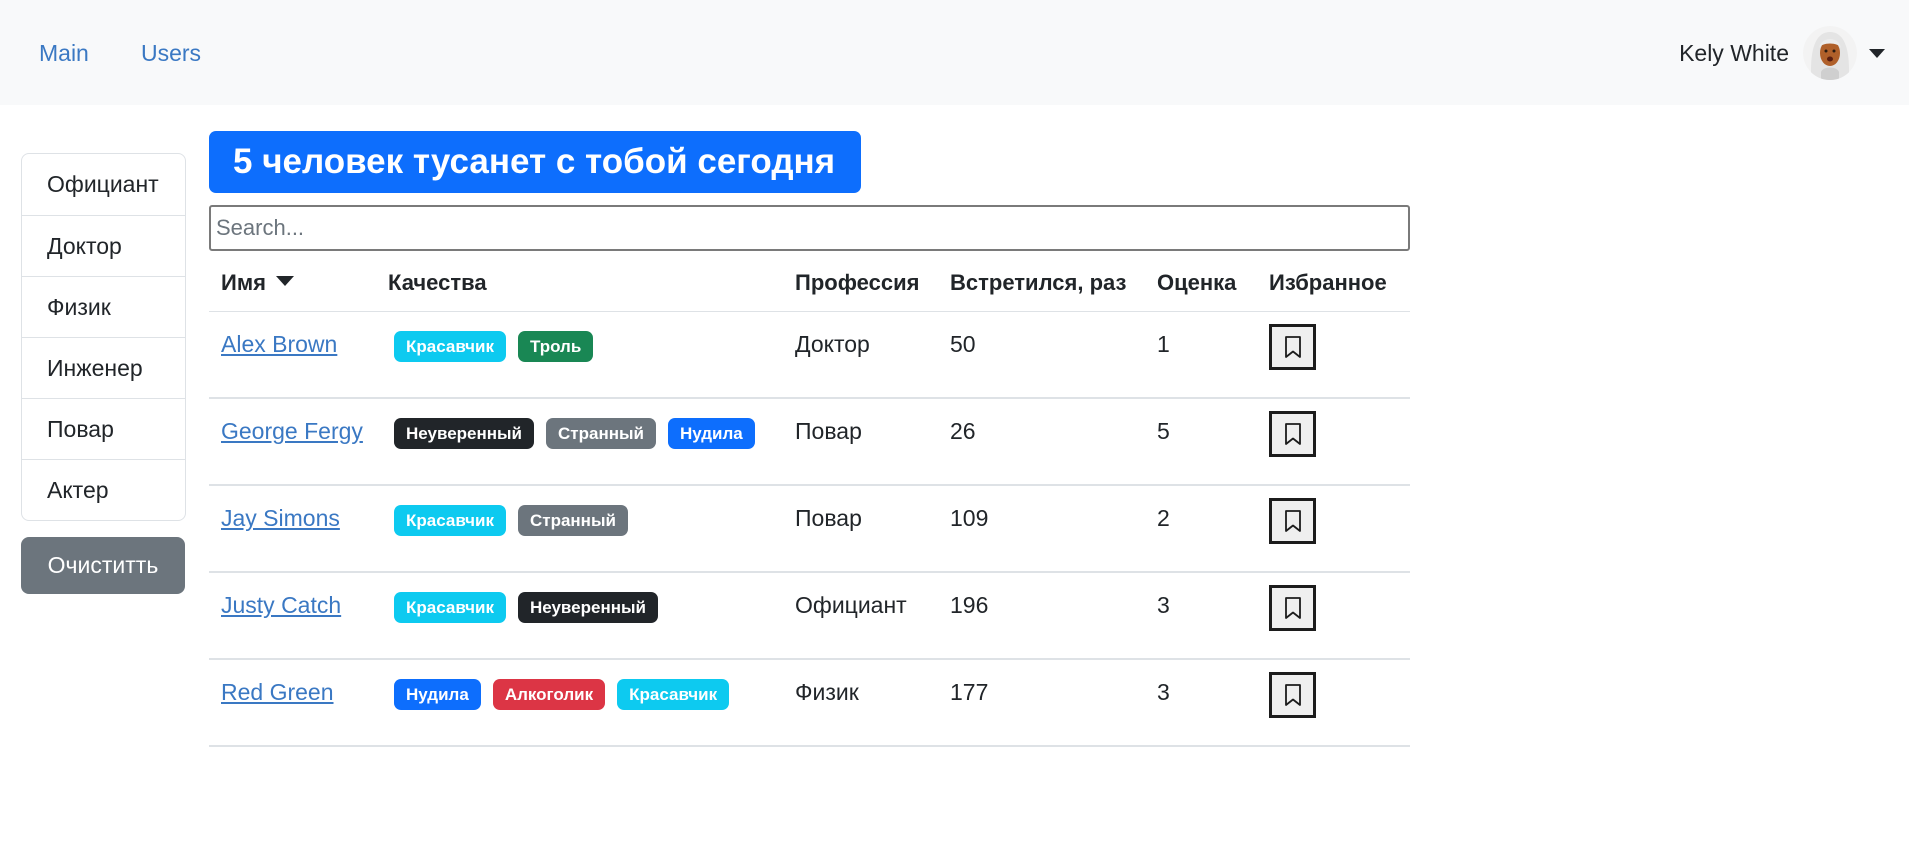 The image size is (1909, 847). What do you see at coordinates (1163, 431) in the screenshot?
I see `rating-cell: 5` at bounding box center [1163, 431].